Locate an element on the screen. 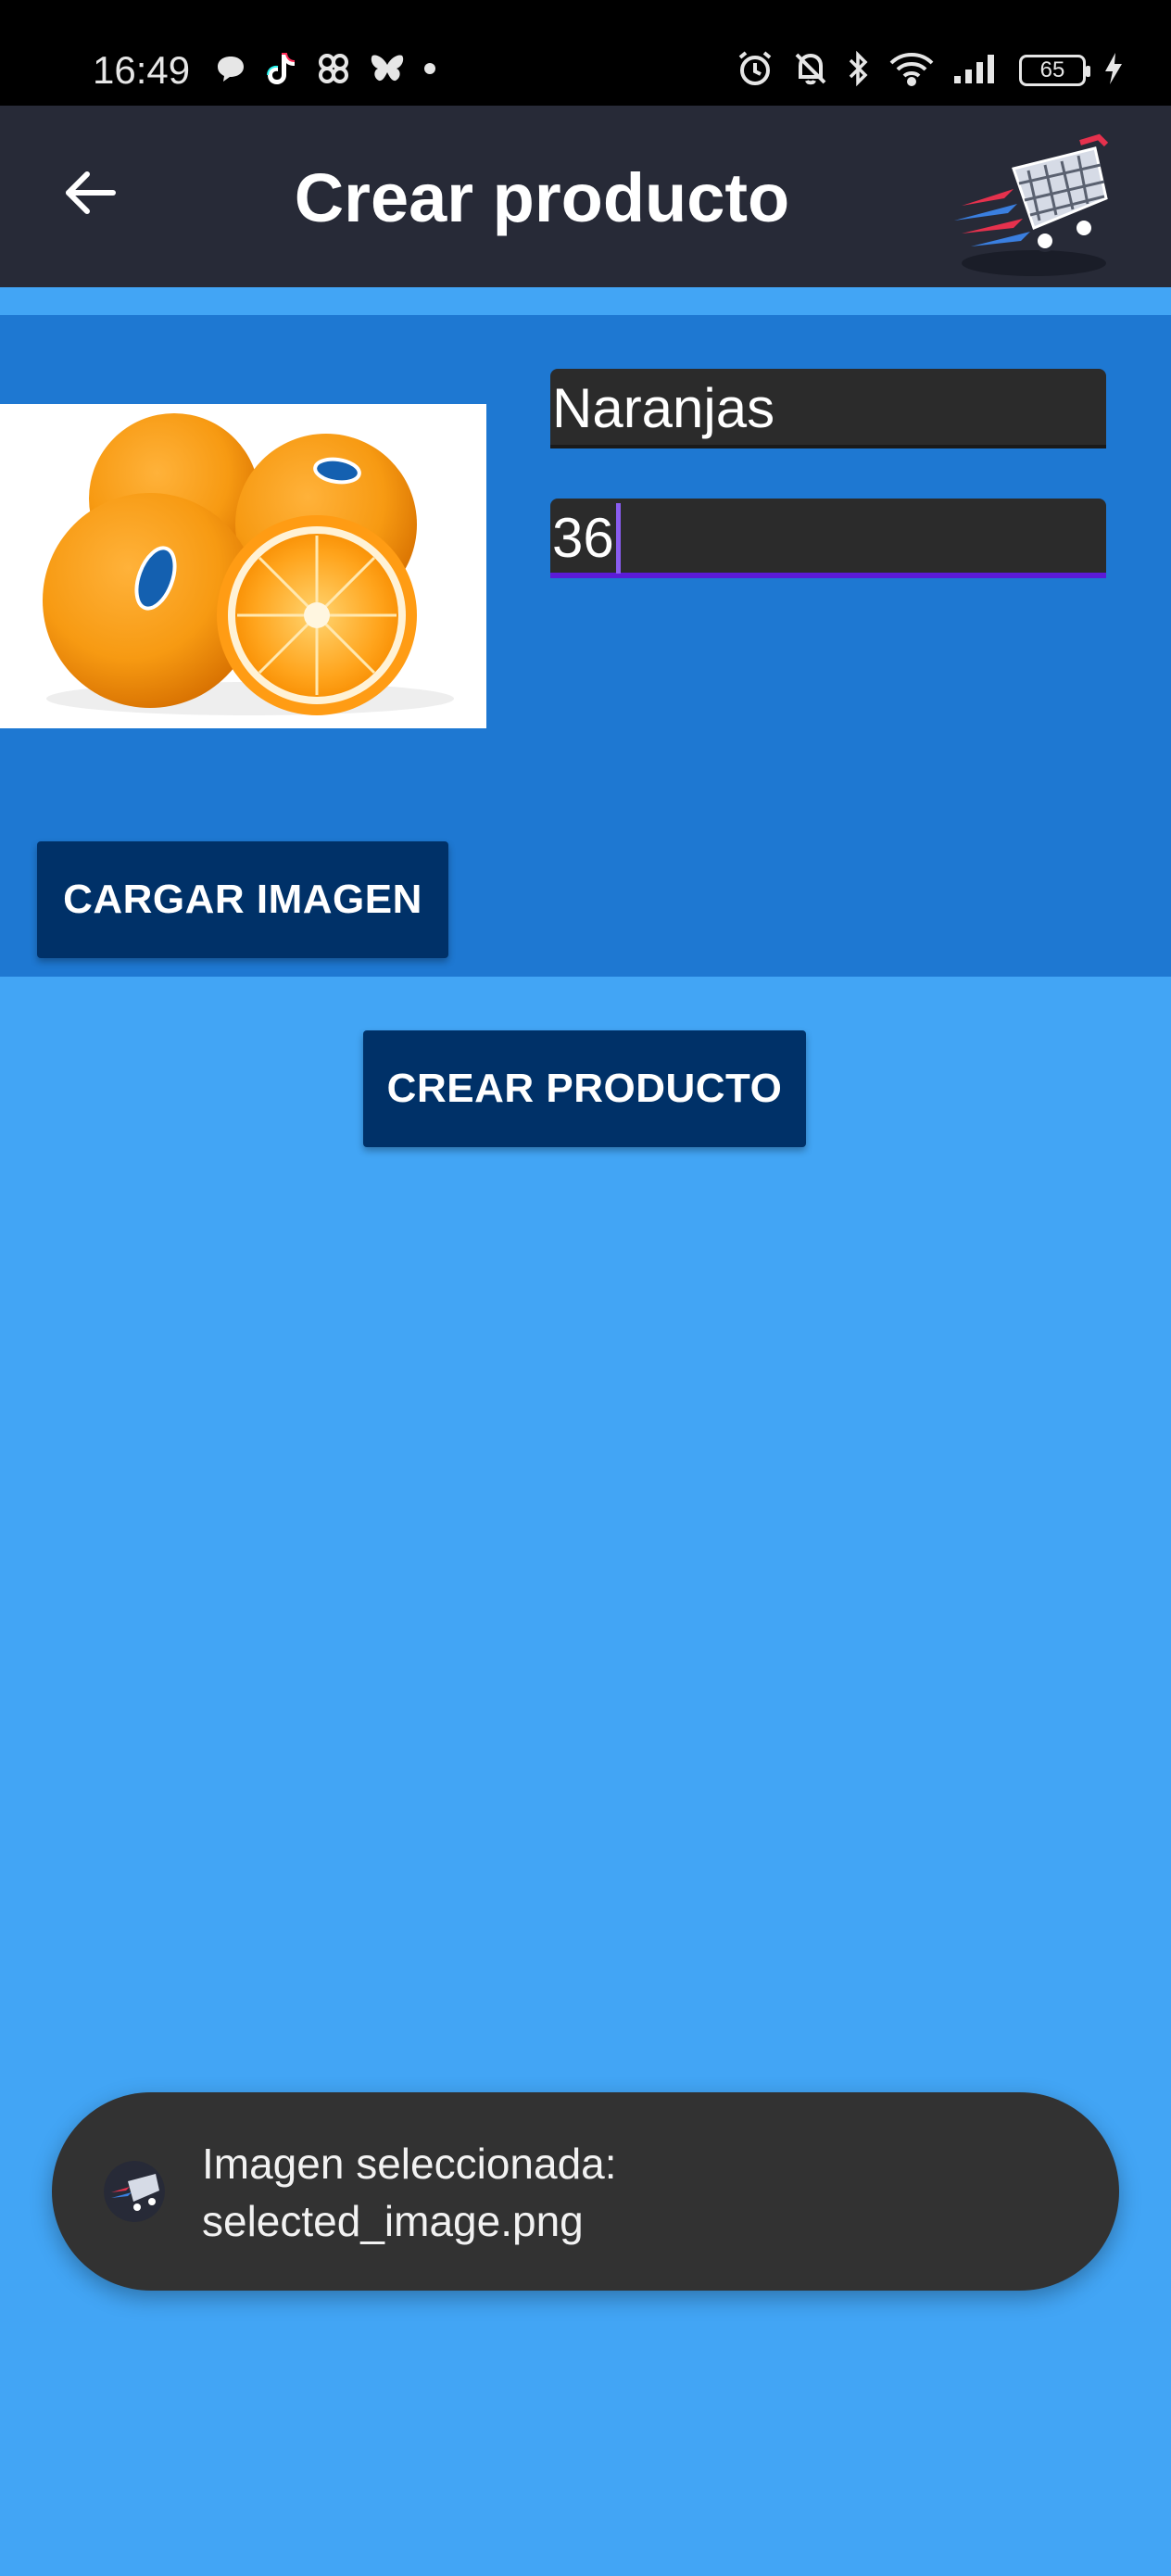 The image size is (1171, 2576). oranges-image is located at coordinates (243, 570).